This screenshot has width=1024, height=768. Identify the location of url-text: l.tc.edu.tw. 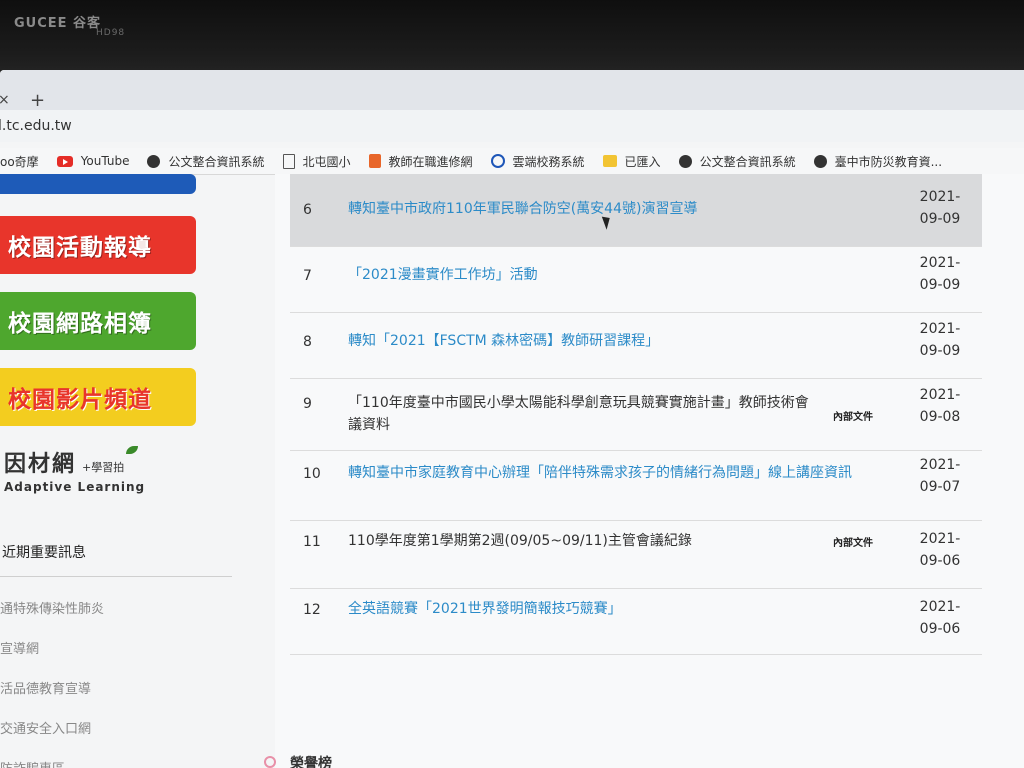
(36, 126).